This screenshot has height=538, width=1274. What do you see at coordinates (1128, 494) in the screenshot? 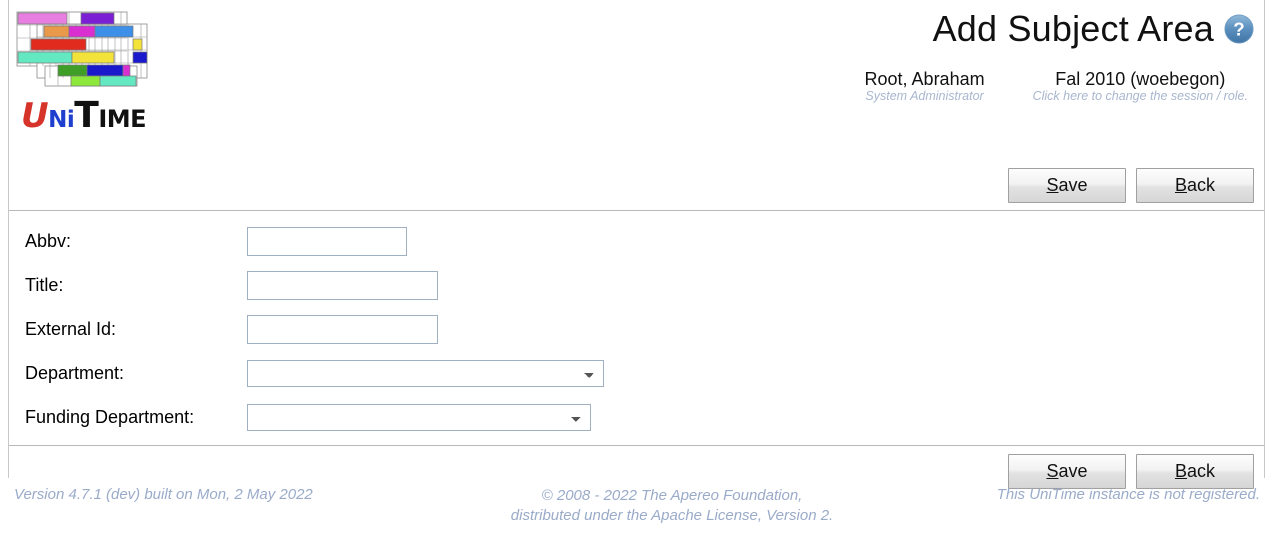
I see `footer-registration: This UniTime instance is not registered.` at bounding box center [1128, 494].